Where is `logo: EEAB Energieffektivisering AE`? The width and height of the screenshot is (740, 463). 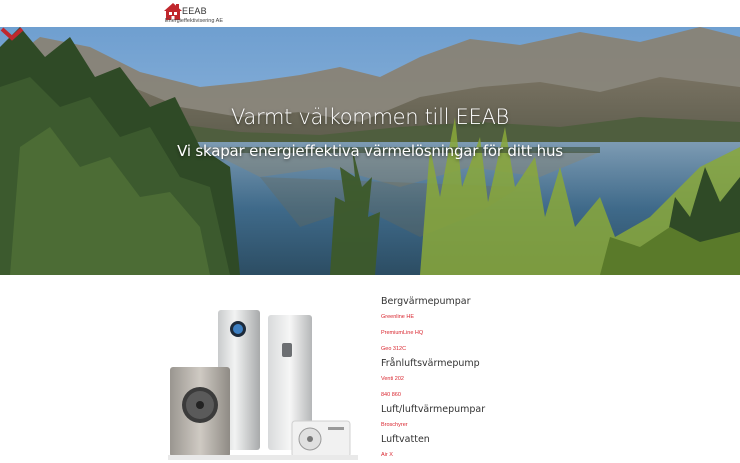 logo: EEAB Energieffektivisering AE is located at coordinates (208, 14).